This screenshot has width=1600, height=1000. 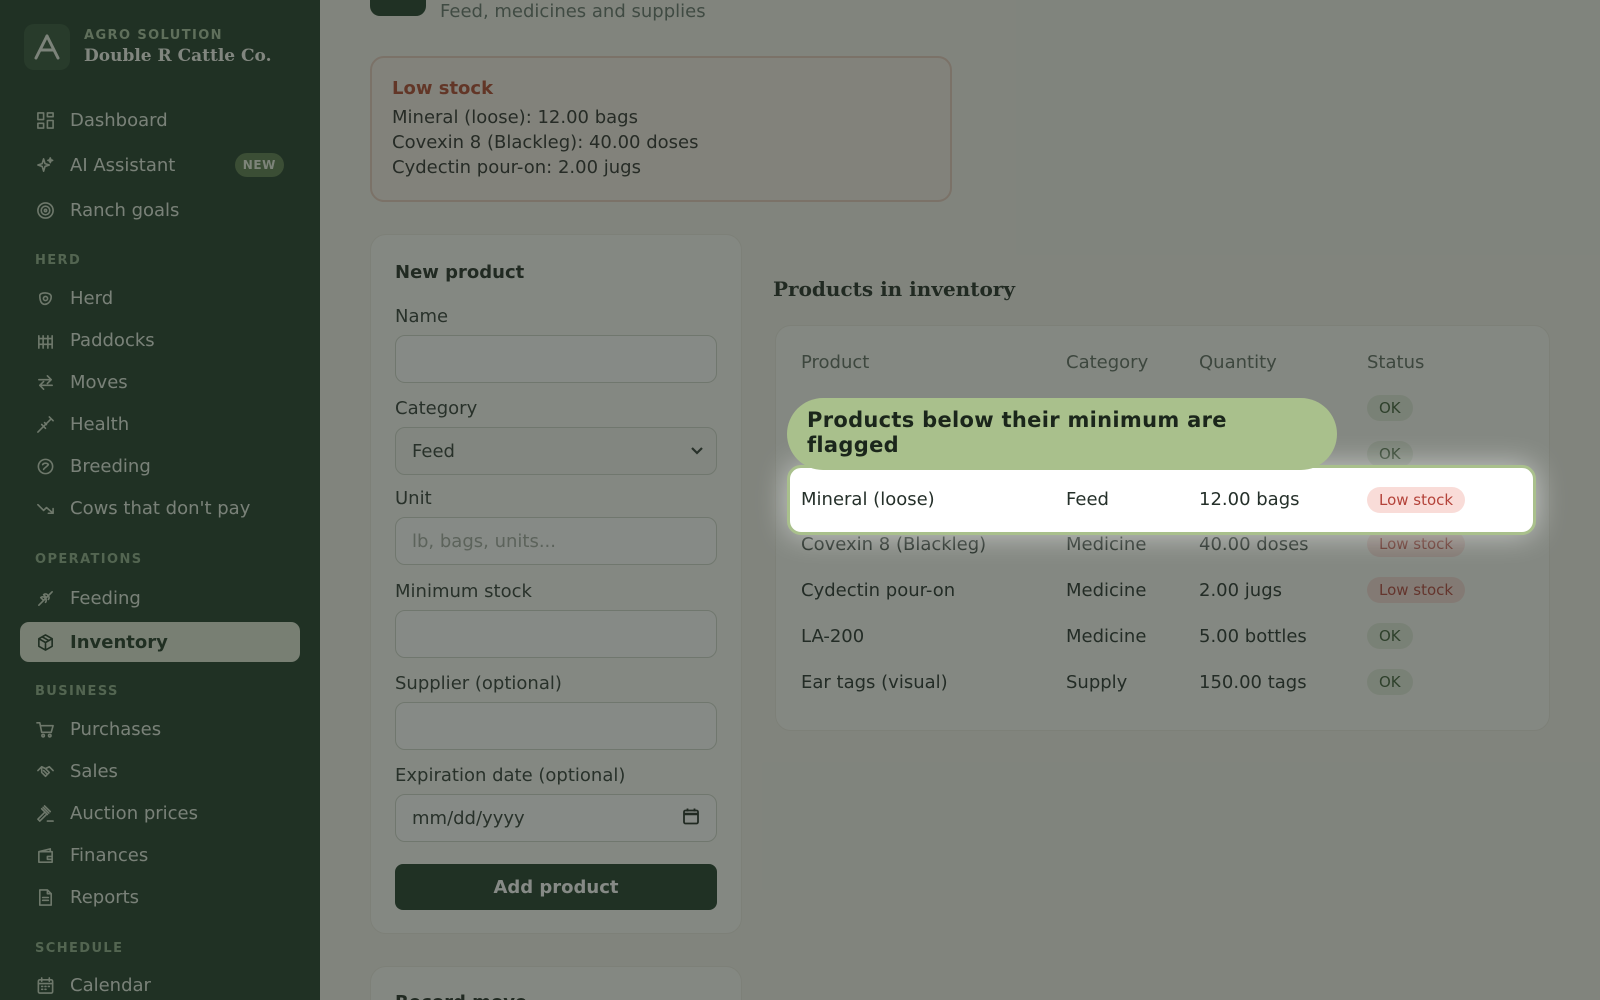 What do you see at coordinates (398, 8) in the screenshot?
I see `header-button` at bounding box center [398, 8].